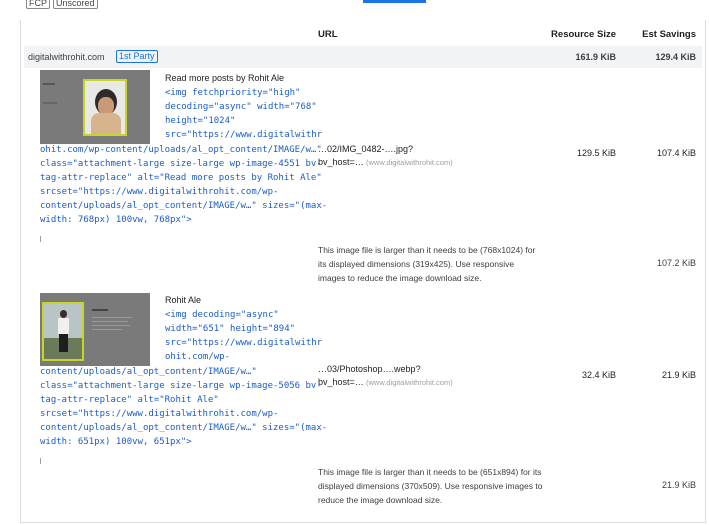 The width and height of the screenshot is (709, 525). What do you see at coordinates (129, 400) in the screenshot?
I see `code-line: tag-attr-replace" alt="Rohit Ale"` at bounding box center [129, 400].